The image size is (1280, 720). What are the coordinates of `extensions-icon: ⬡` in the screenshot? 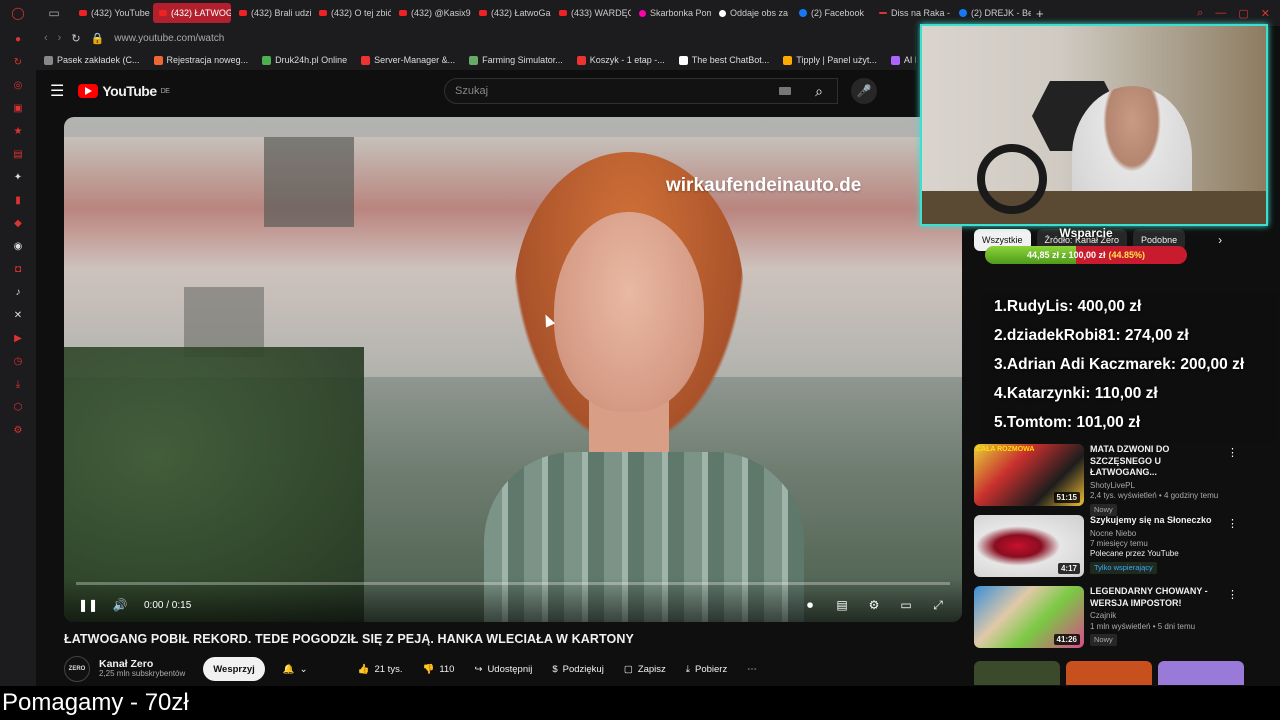 It's located at (18, 407).